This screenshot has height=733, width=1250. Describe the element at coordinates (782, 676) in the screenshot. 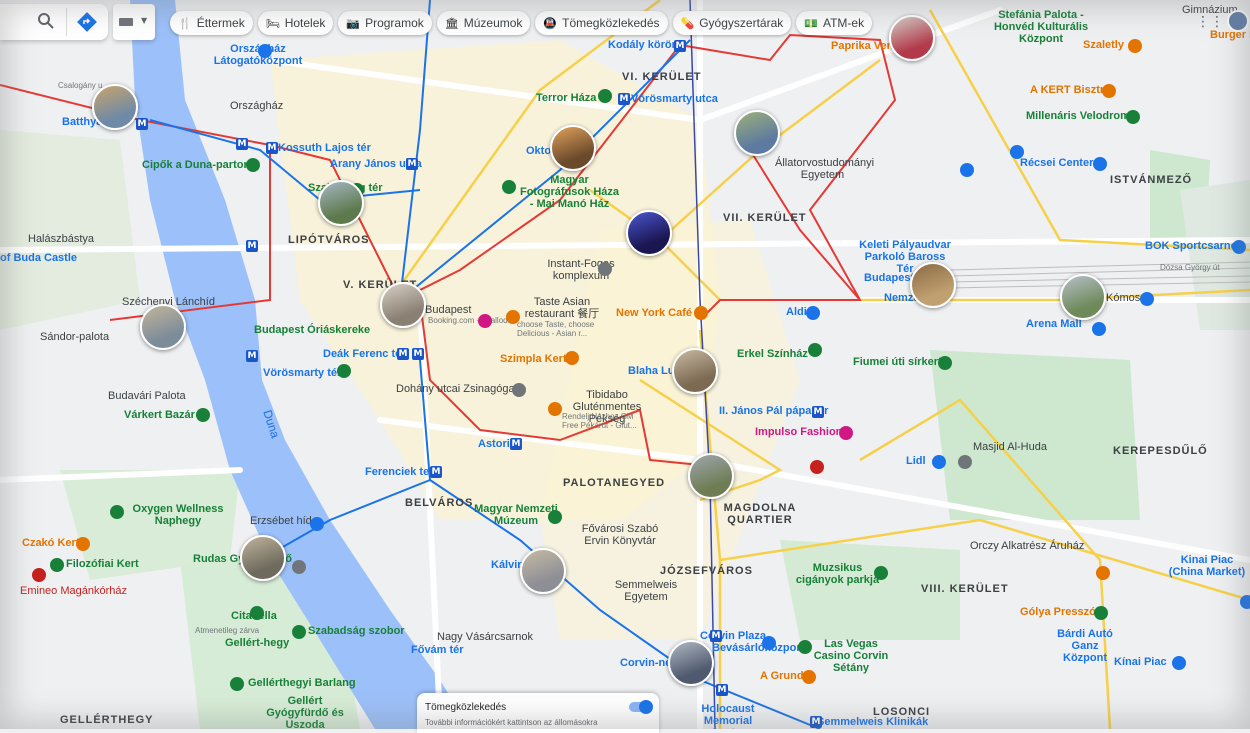

I see `place-label: A Grund` at that location.